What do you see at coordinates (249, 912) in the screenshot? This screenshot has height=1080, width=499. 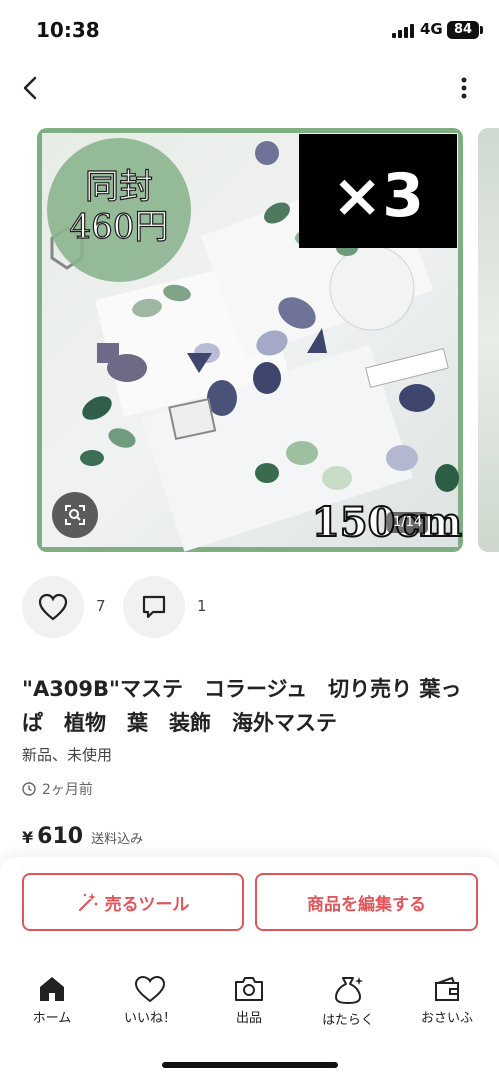 I see `seller-actions: 売るツール 商品を編集する` at bounding box center [249, 912].